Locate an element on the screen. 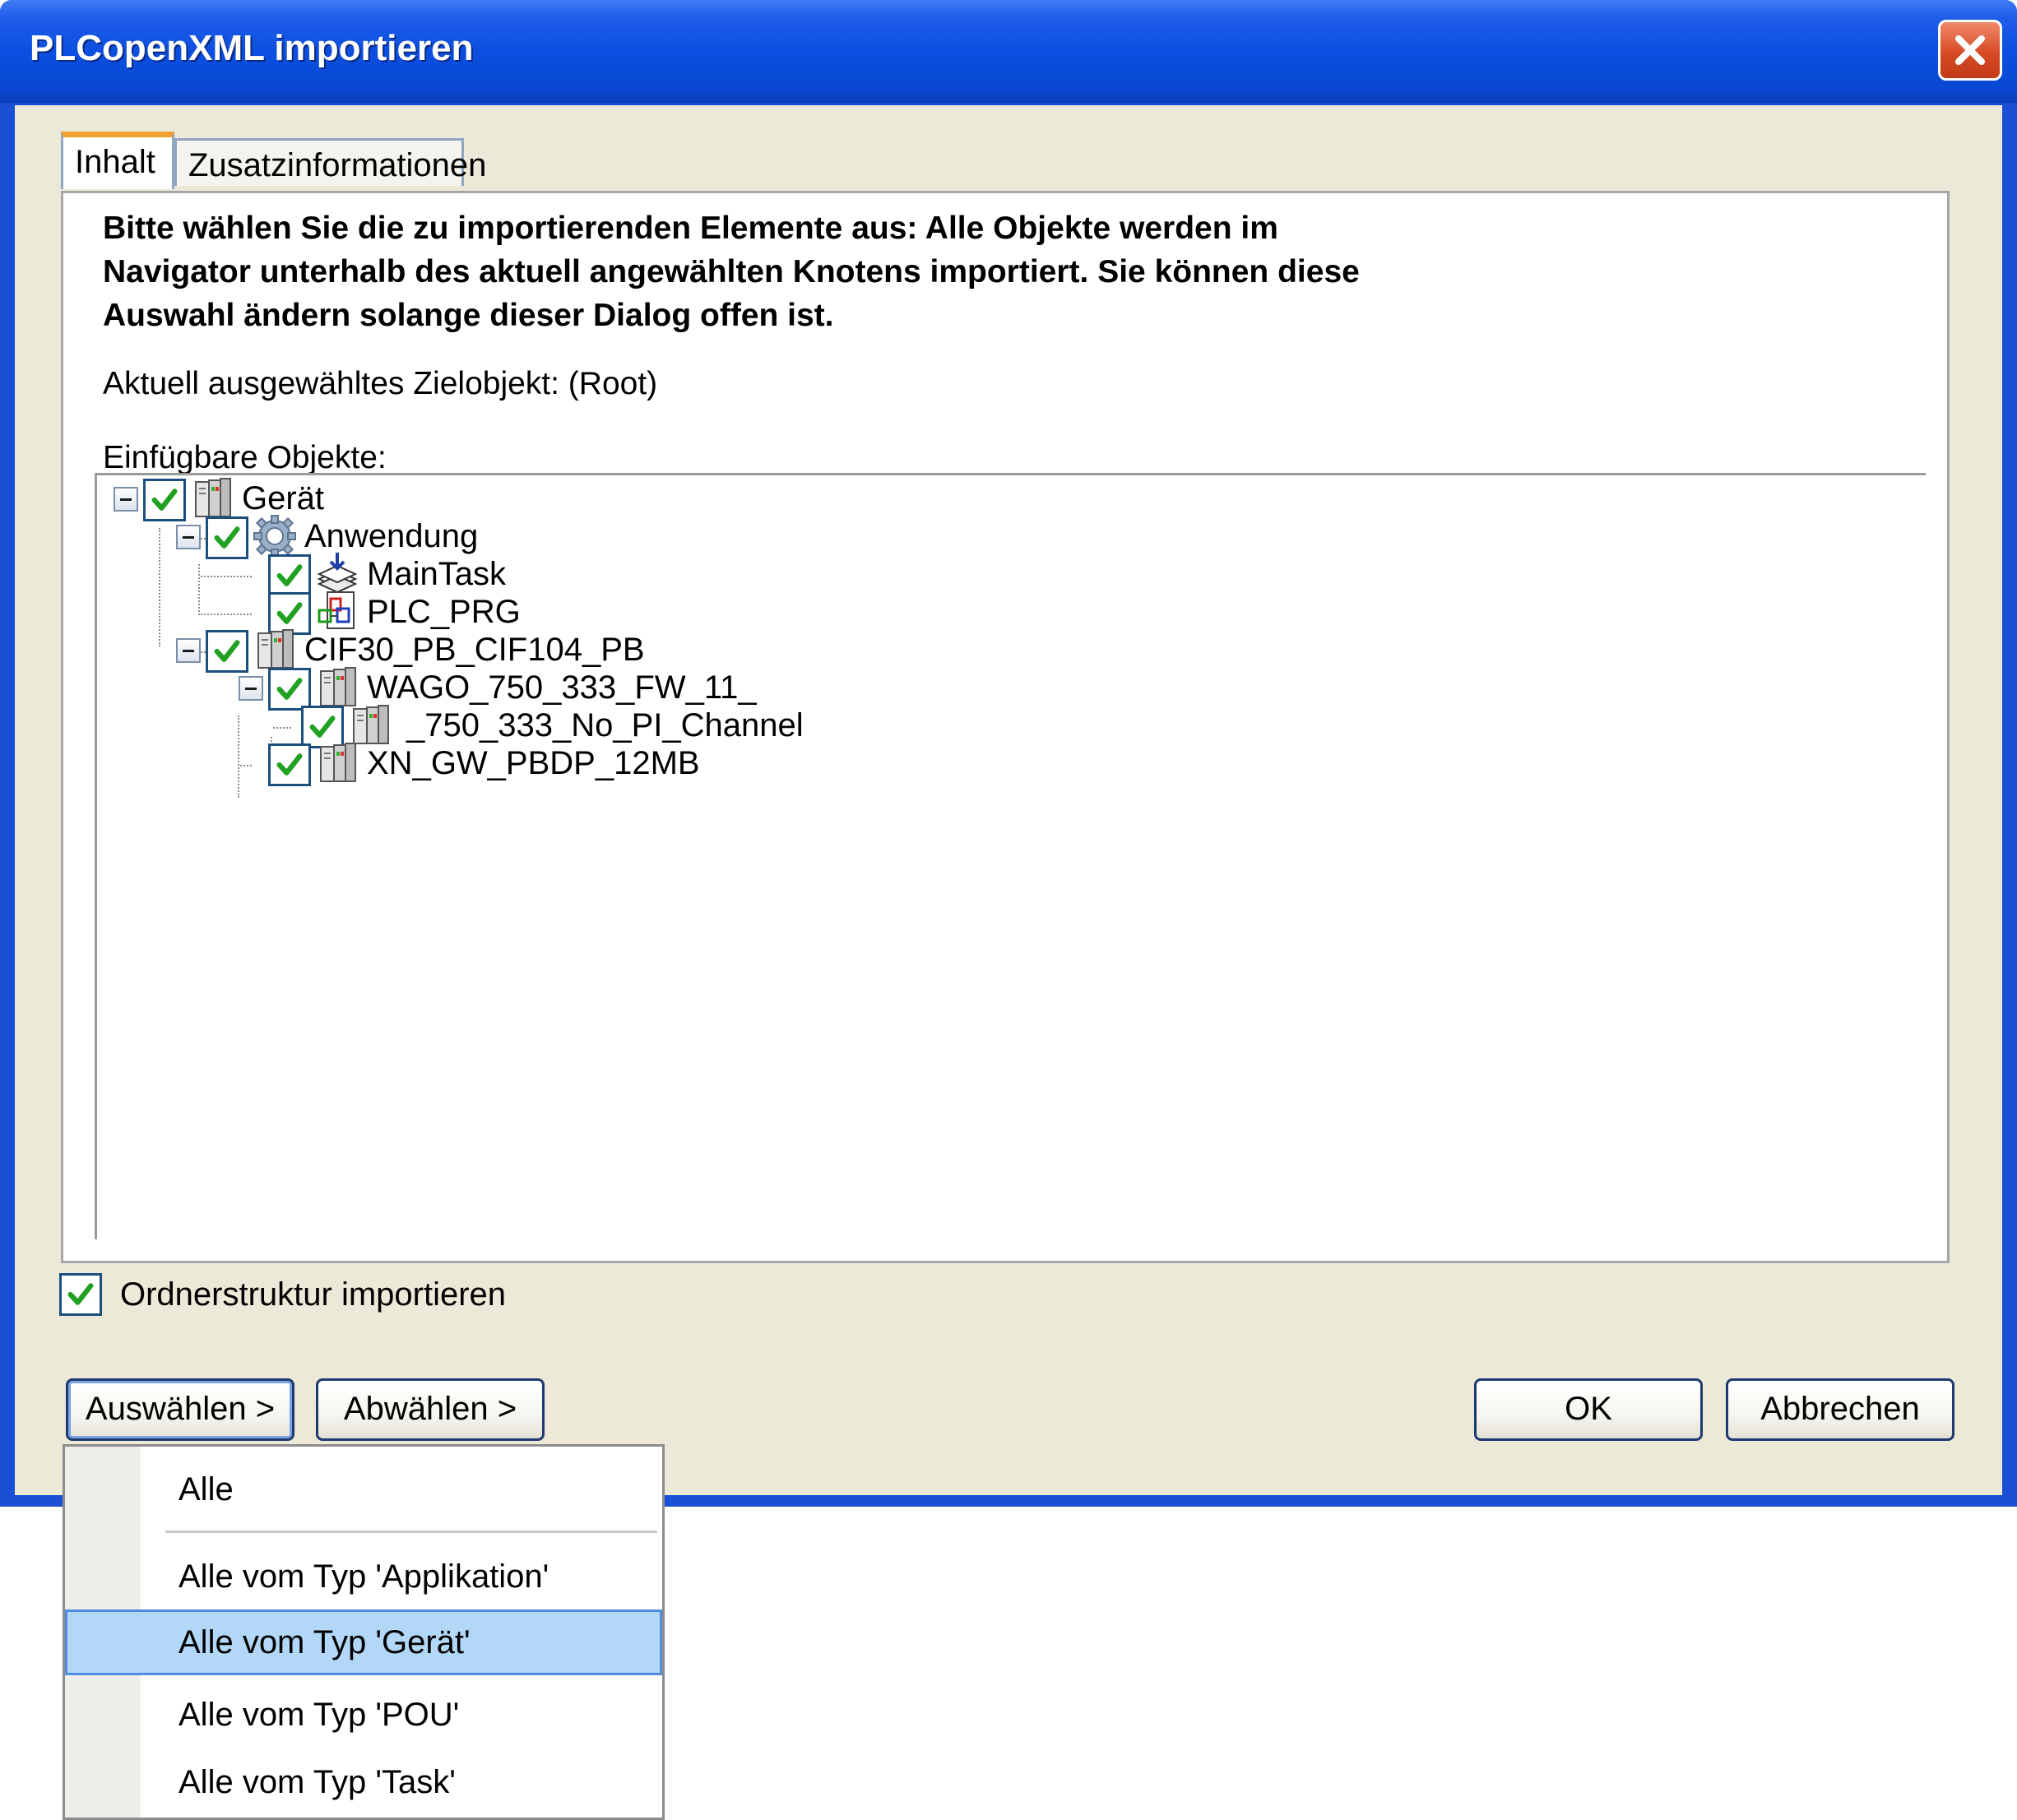 Image resolution: width=2017 pixels, height=1820 pixels. title-bar: PLCopenXML importieren is located at coordinates (1008, 51).